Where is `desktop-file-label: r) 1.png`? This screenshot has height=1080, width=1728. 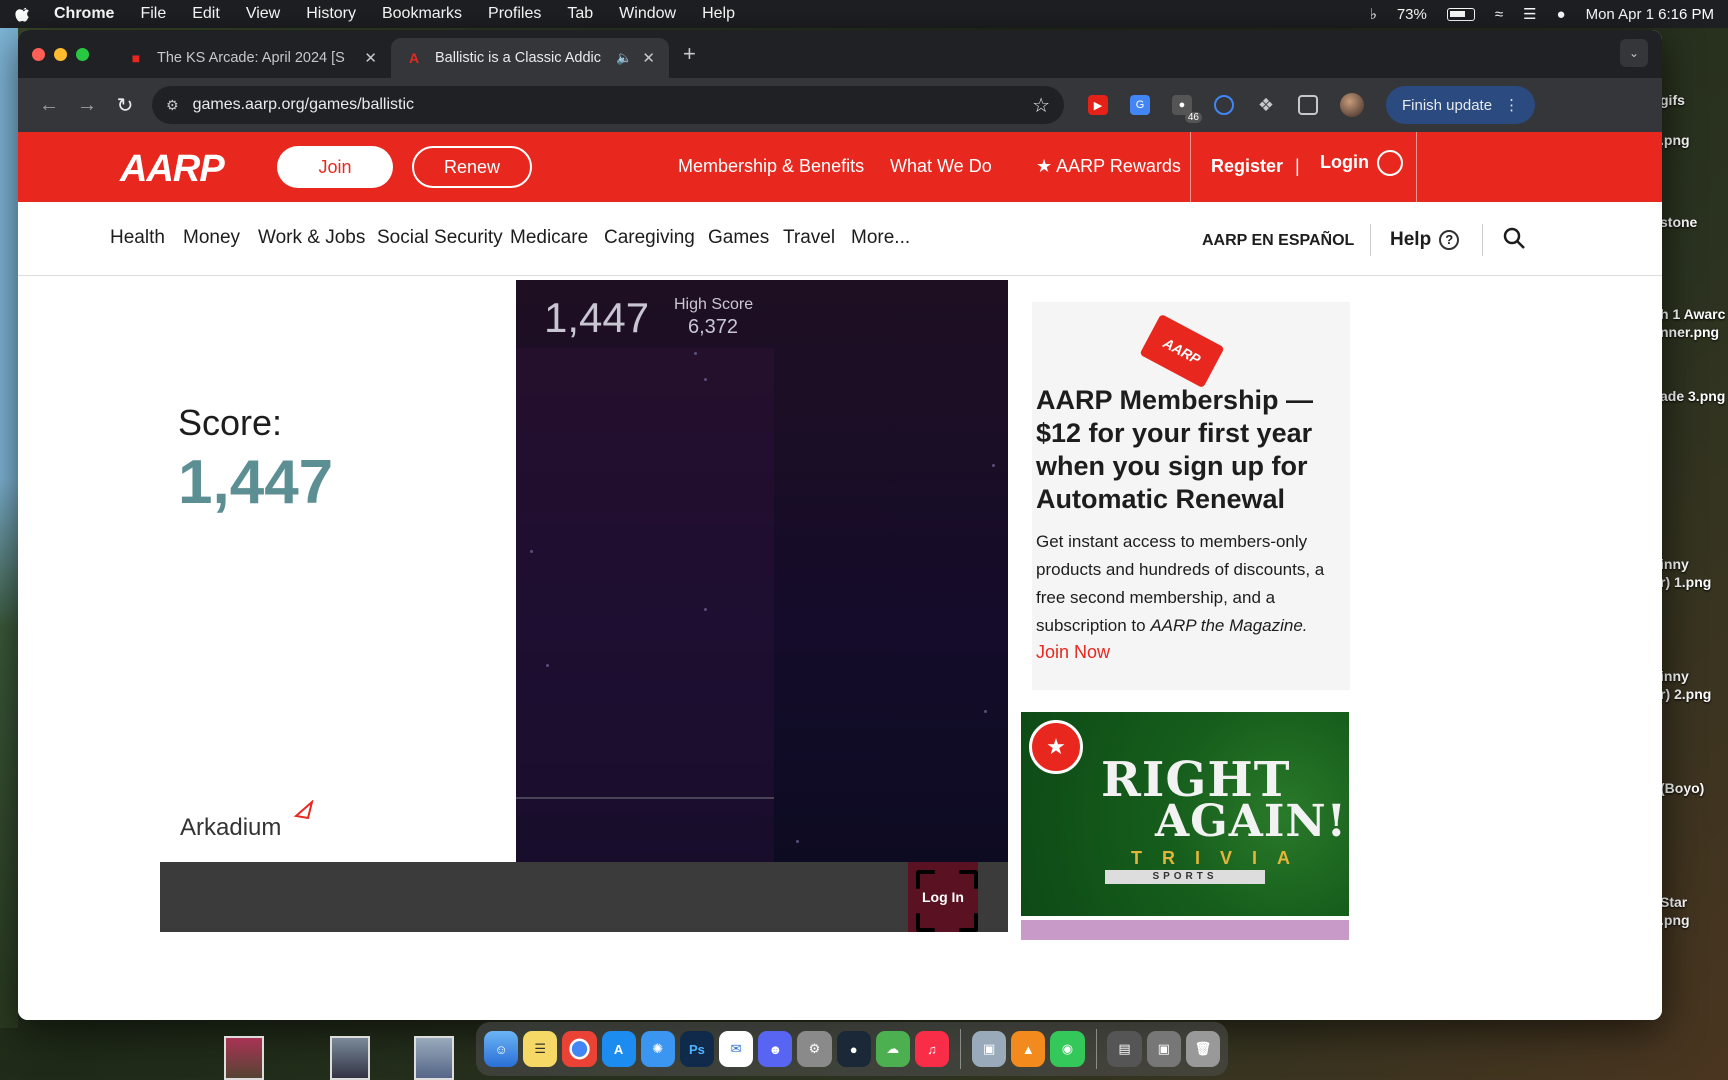
desktop-file-label: r) 1.png is located at coordinates (1685, 582).